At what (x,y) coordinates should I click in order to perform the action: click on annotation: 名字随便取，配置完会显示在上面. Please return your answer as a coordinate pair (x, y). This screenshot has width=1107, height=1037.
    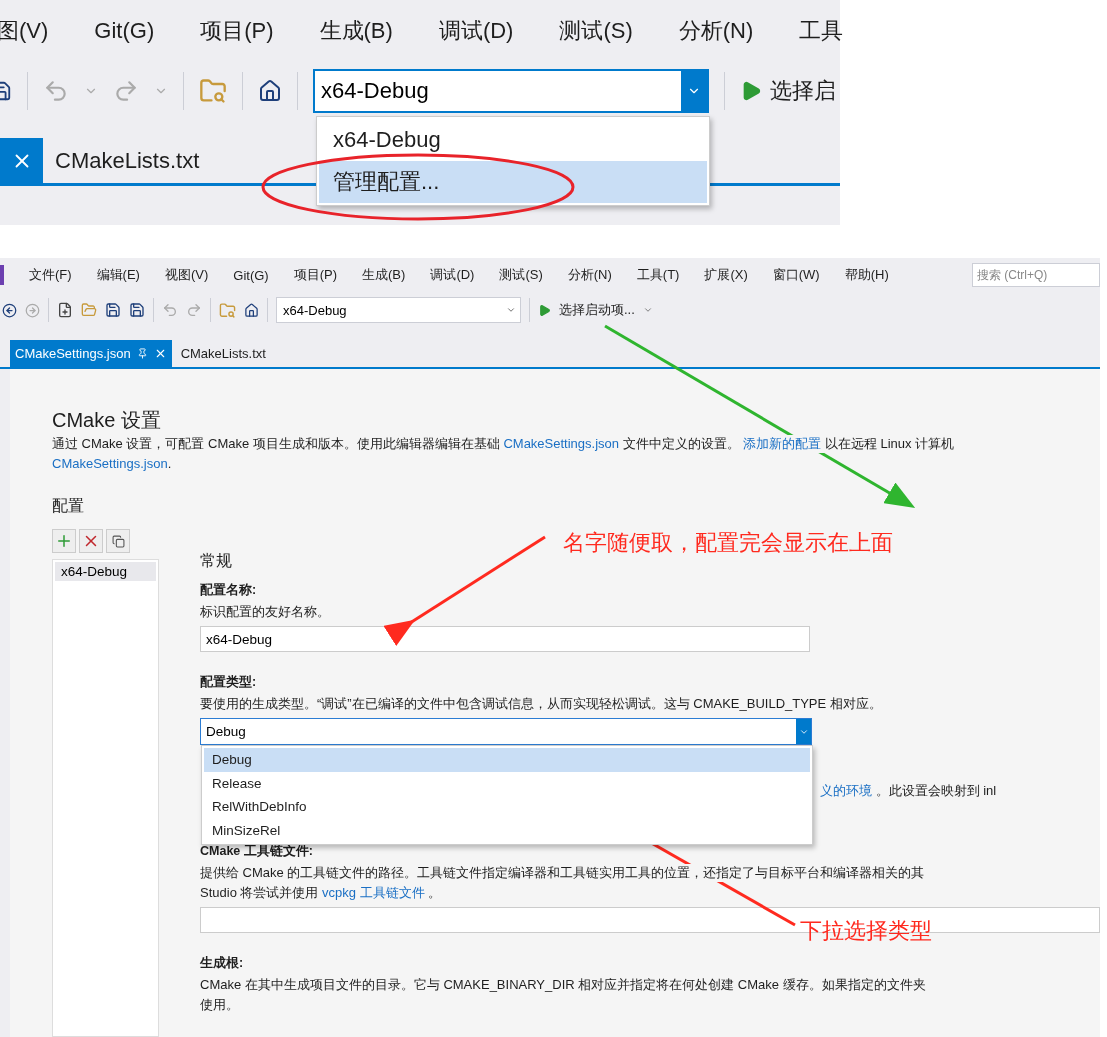
    Looking at the image, I should click on (728, 543).